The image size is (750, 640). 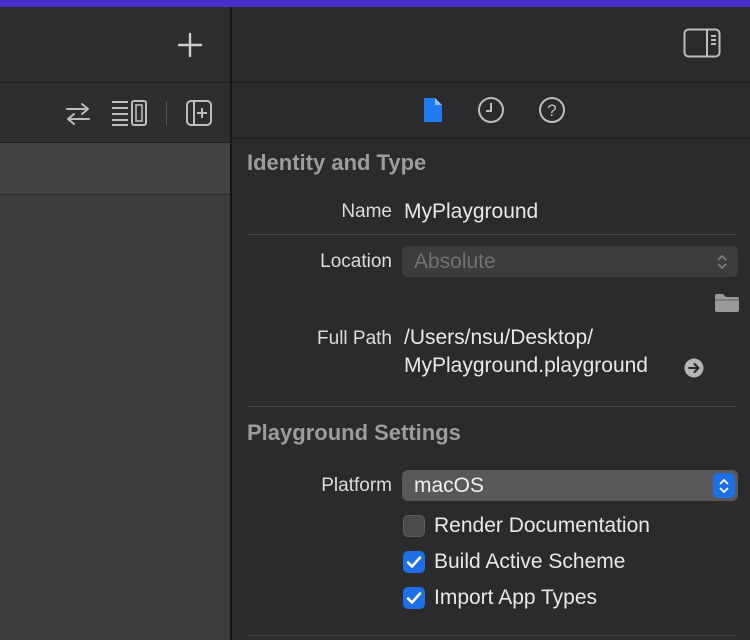 I want to click on inspector-tab-bar: ?, so click(x=491, y=111).